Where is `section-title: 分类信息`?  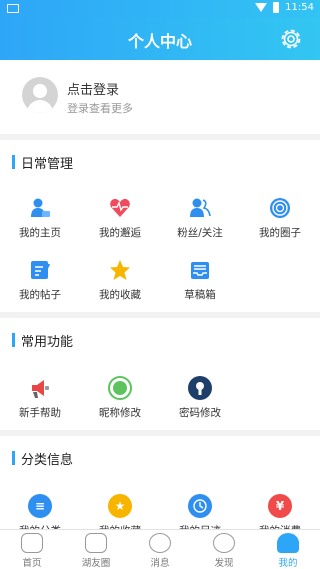
section-title: 分类信息 is located at coordinates (47, 460).